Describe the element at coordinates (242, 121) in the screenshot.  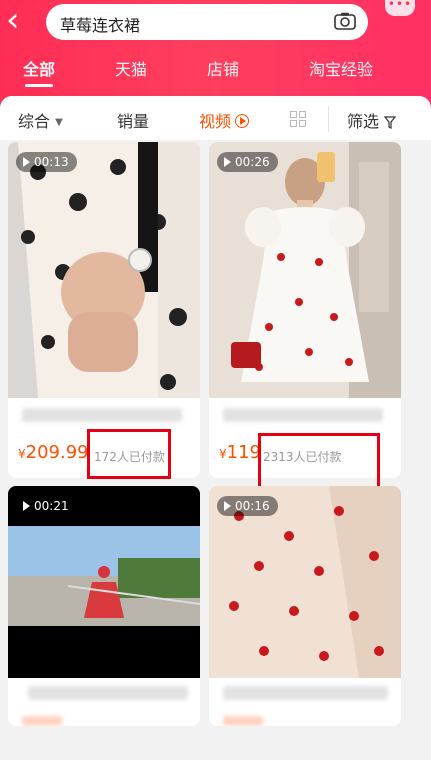
I see `play-circle-icon` at that location.